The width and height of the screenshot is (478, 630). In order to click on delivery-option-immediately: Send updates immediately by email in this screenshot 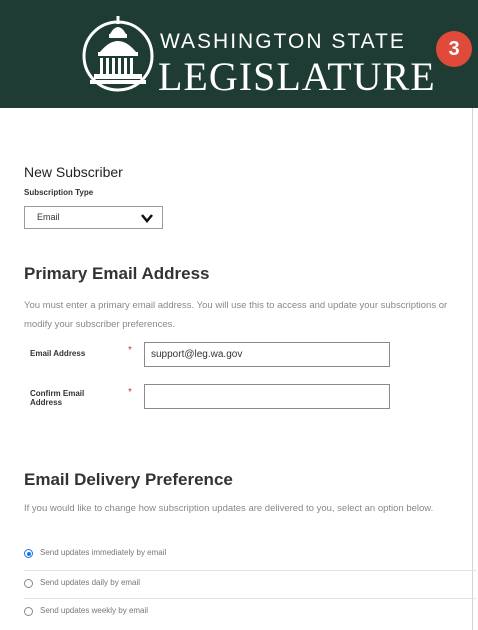, I will do `click(244, 555)`.